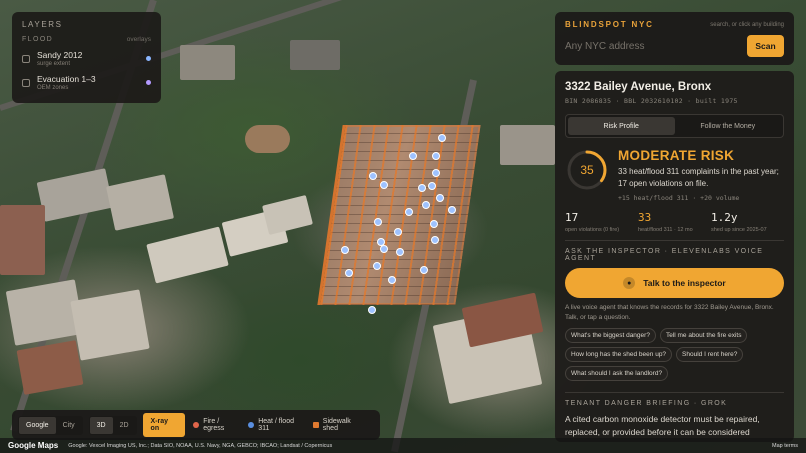 This screenshot has height=453, width=806. Describe the element at coordinates (785, 446) in the screenshot. I see `map-terms-link: Map terms` at that location.